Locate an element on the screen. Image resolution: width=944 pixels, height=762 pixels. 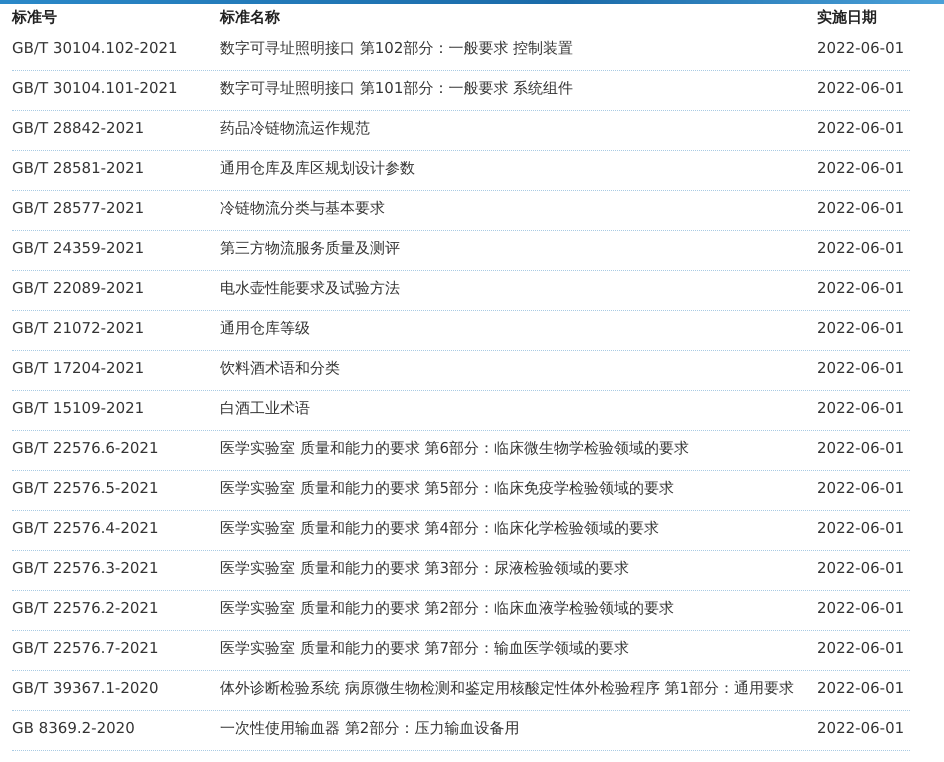
standard-number: GB/T 39367.1-2020 is located at coordinates (86, 688).